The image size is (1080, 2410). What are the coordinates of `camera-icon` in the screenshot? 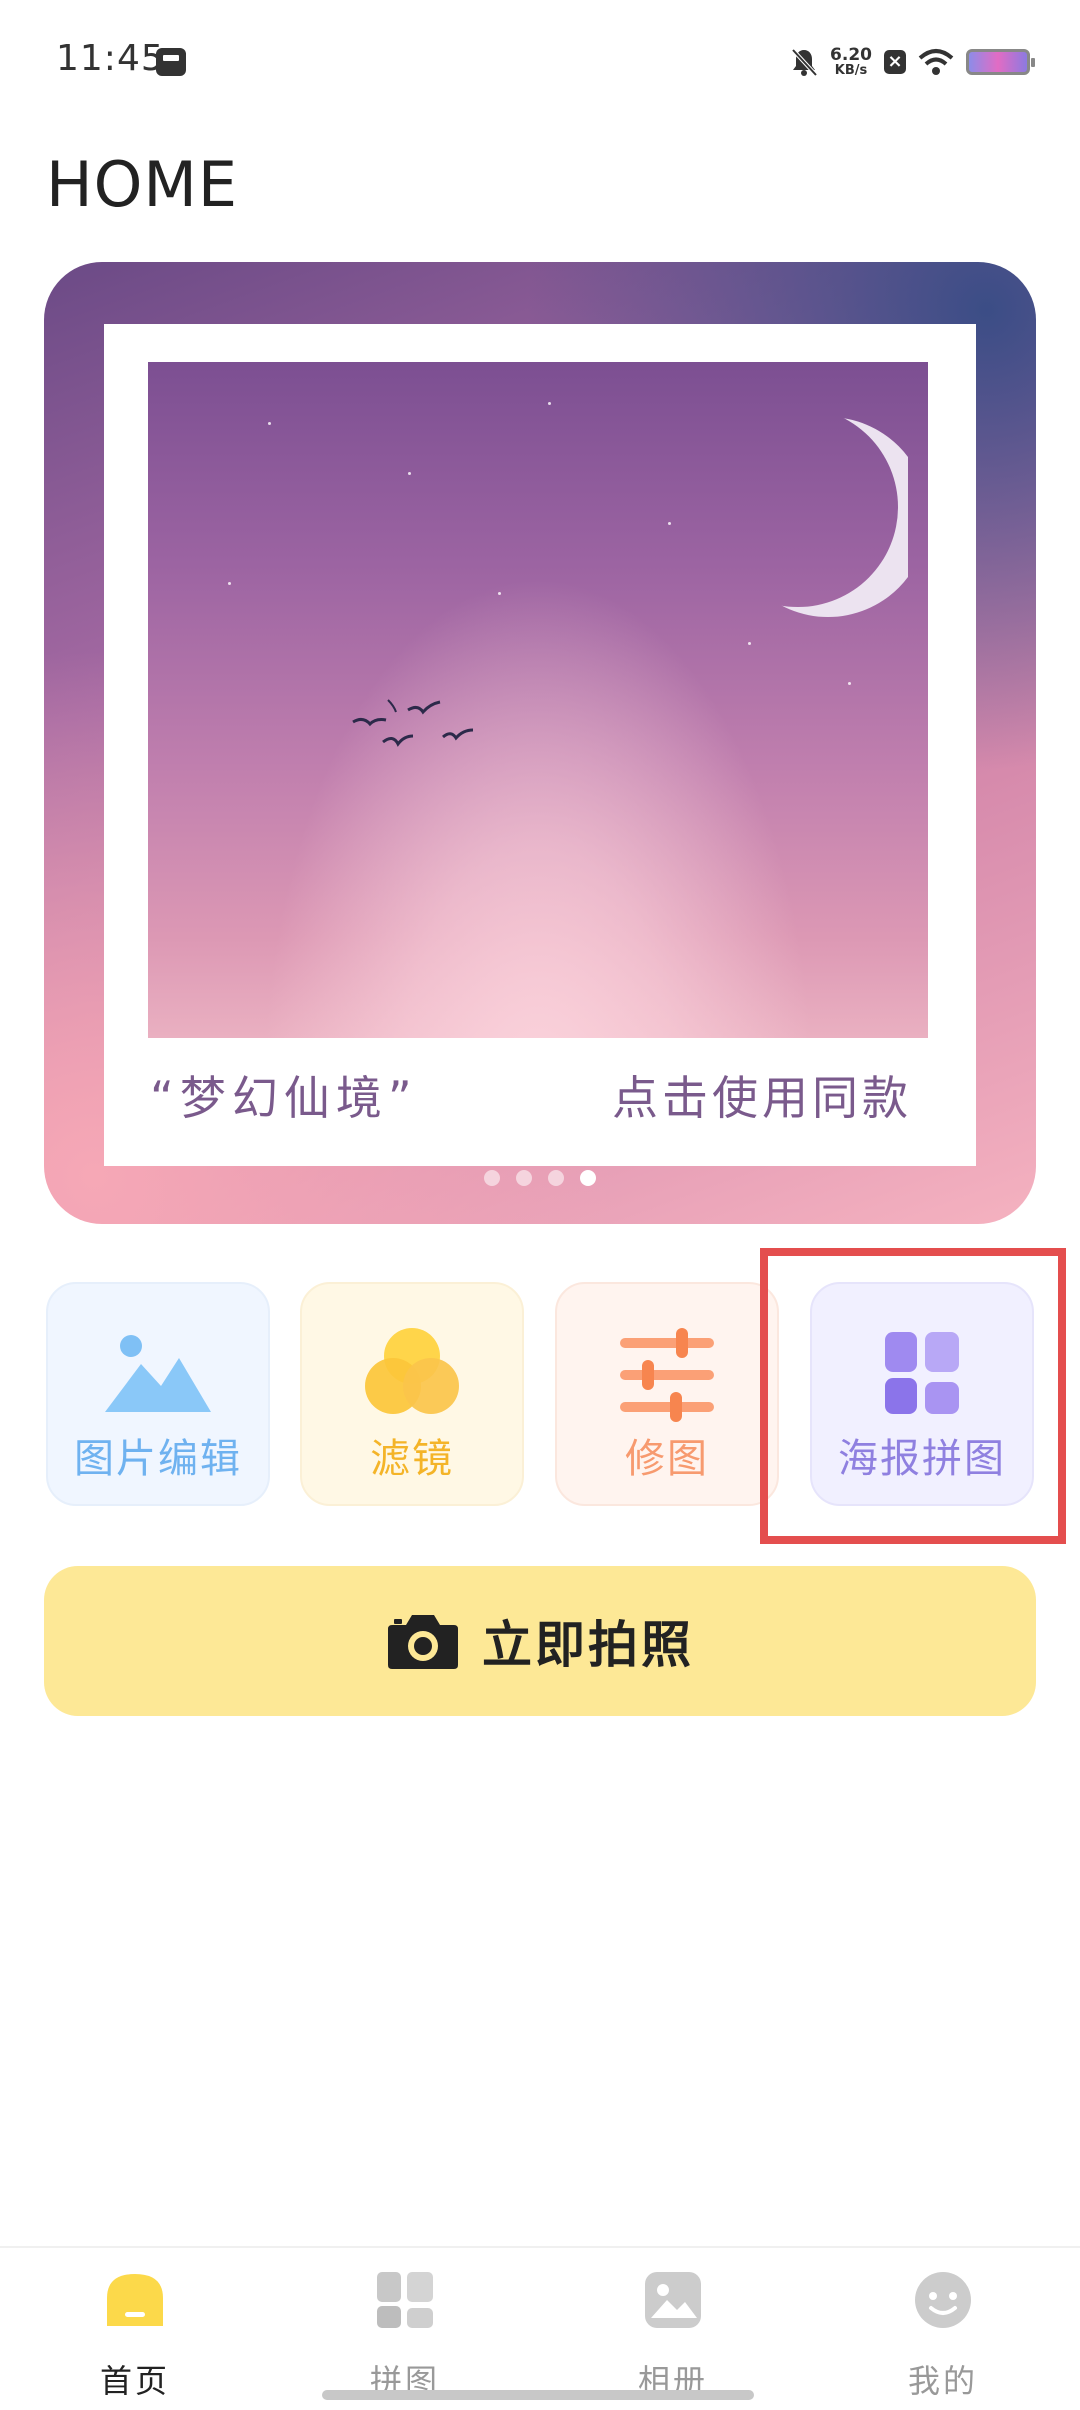 It's located at (423, 1642).